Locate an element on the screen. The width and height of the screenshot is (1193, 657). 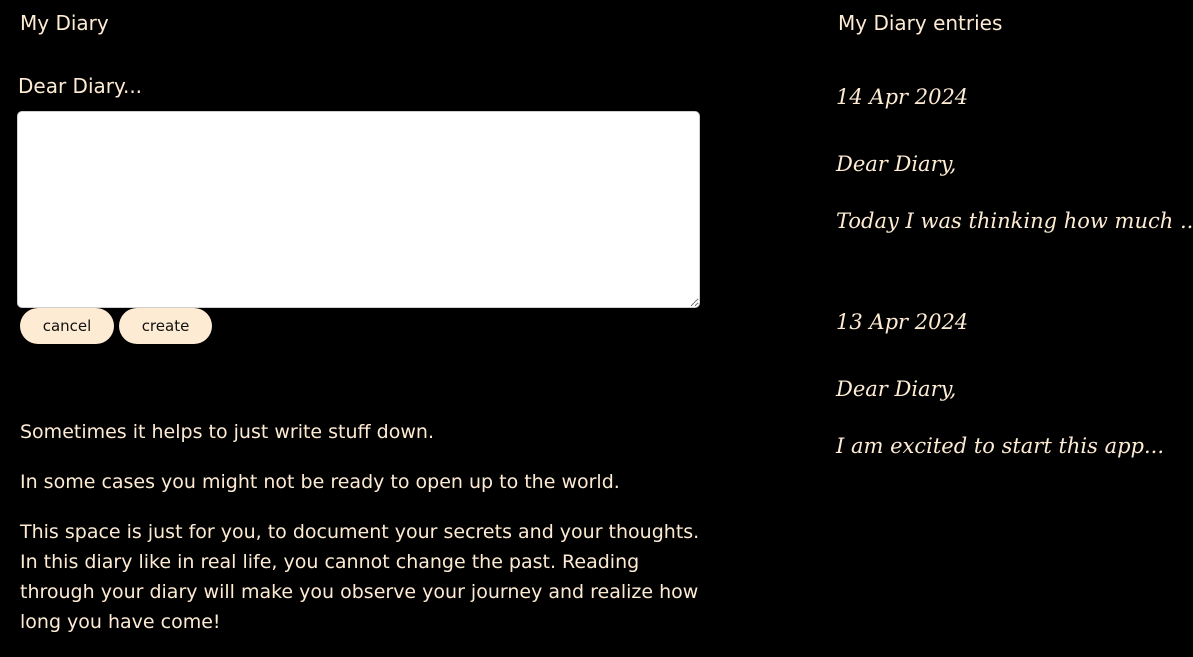
entry-date: 14 Apr 2024 is located at coordinates (902, 97).